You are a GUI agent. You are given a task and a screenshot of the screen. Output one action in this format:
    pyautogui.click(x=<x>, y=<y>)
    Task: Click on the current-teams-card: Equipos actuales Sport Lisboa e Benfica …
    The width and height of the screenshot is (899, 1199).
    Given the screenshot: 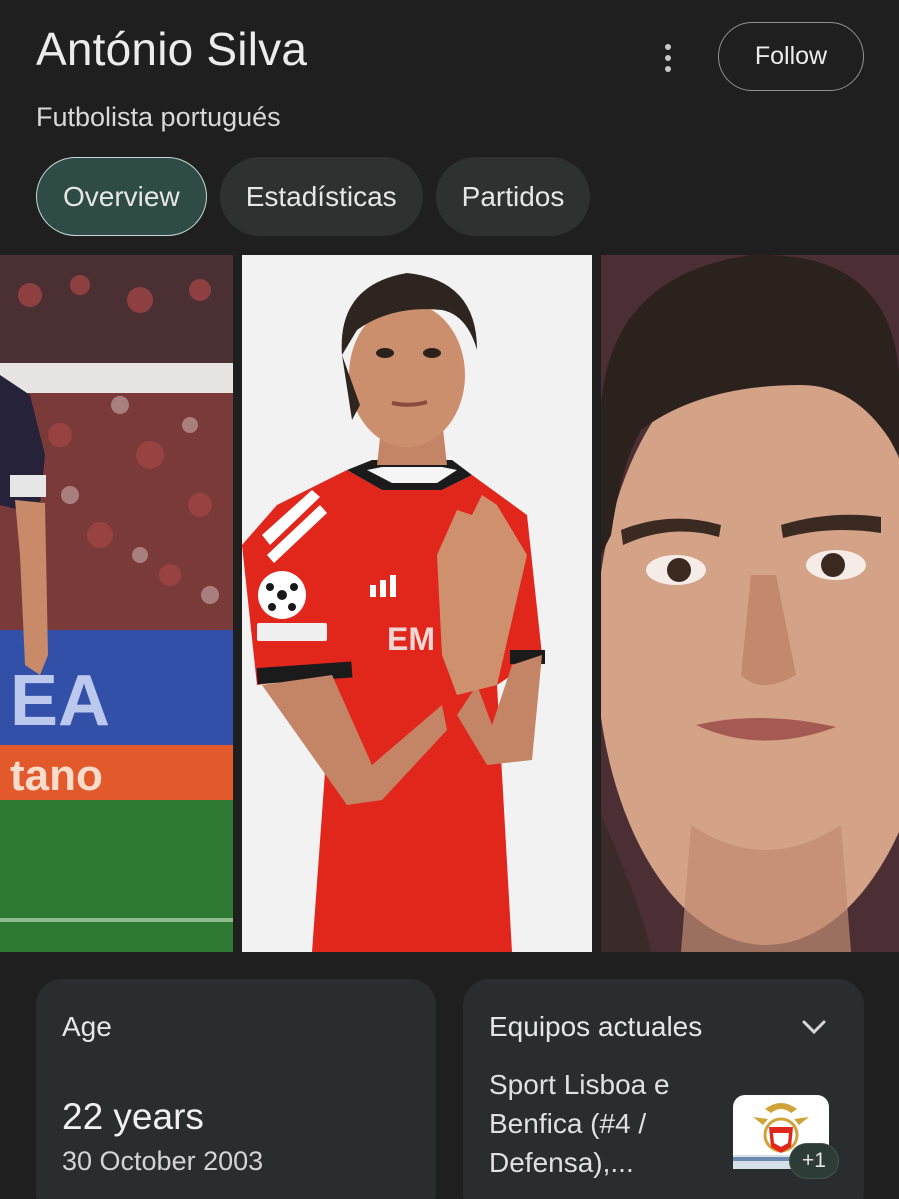 What is the action you would take?
    pyautogui.click(x=663, y=1089)
    